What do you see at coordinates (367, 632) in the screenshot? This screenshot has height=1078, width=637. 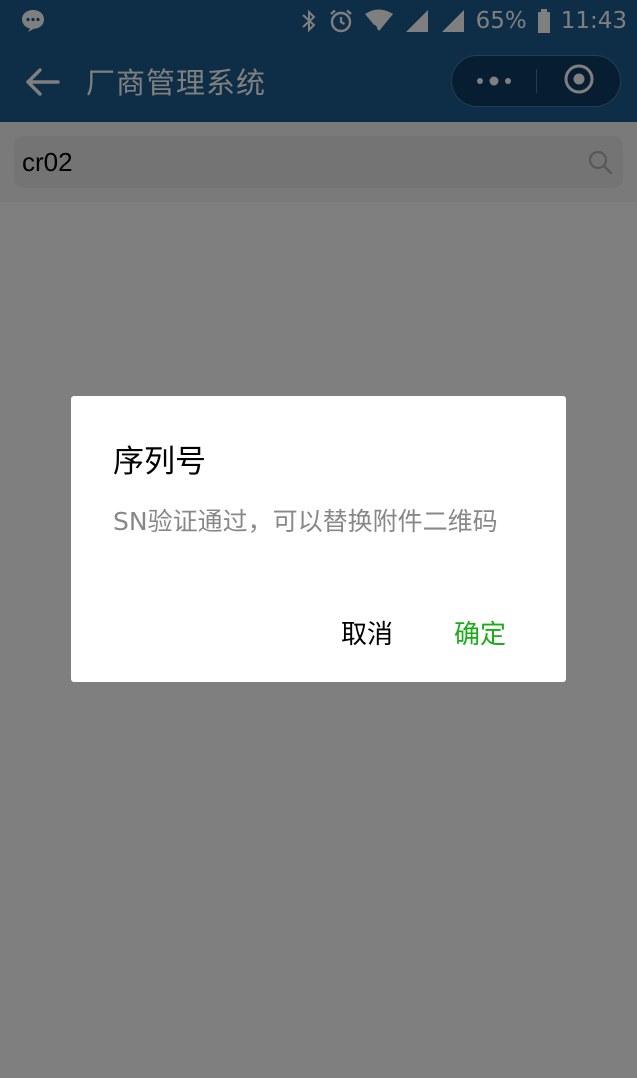 I see `cancel-button: 取消` at bounding box center [367, 632].